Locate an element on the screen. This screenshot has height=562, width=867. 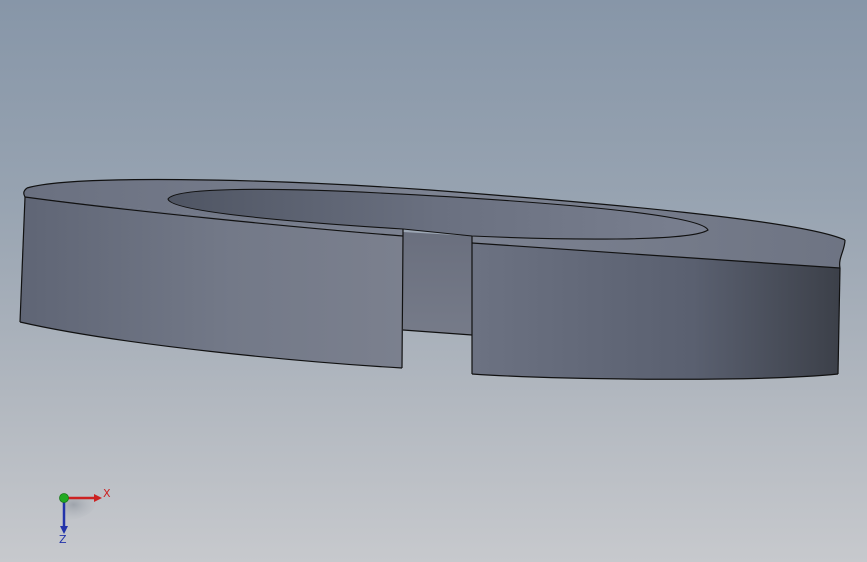
triad-shadow is located at coordinates (80, 509).